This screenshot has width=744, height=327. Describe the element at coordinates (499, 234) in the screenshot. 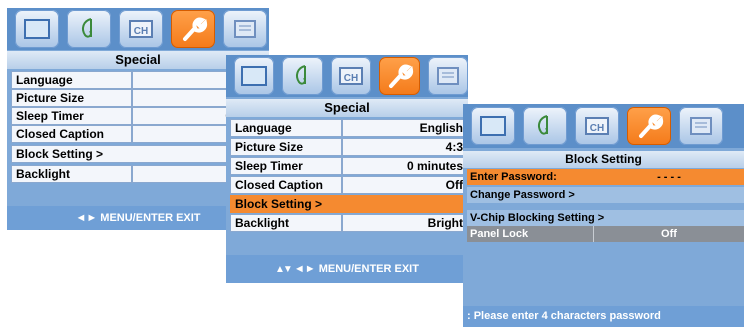

I see `row-label: Panel Lock` at that location.